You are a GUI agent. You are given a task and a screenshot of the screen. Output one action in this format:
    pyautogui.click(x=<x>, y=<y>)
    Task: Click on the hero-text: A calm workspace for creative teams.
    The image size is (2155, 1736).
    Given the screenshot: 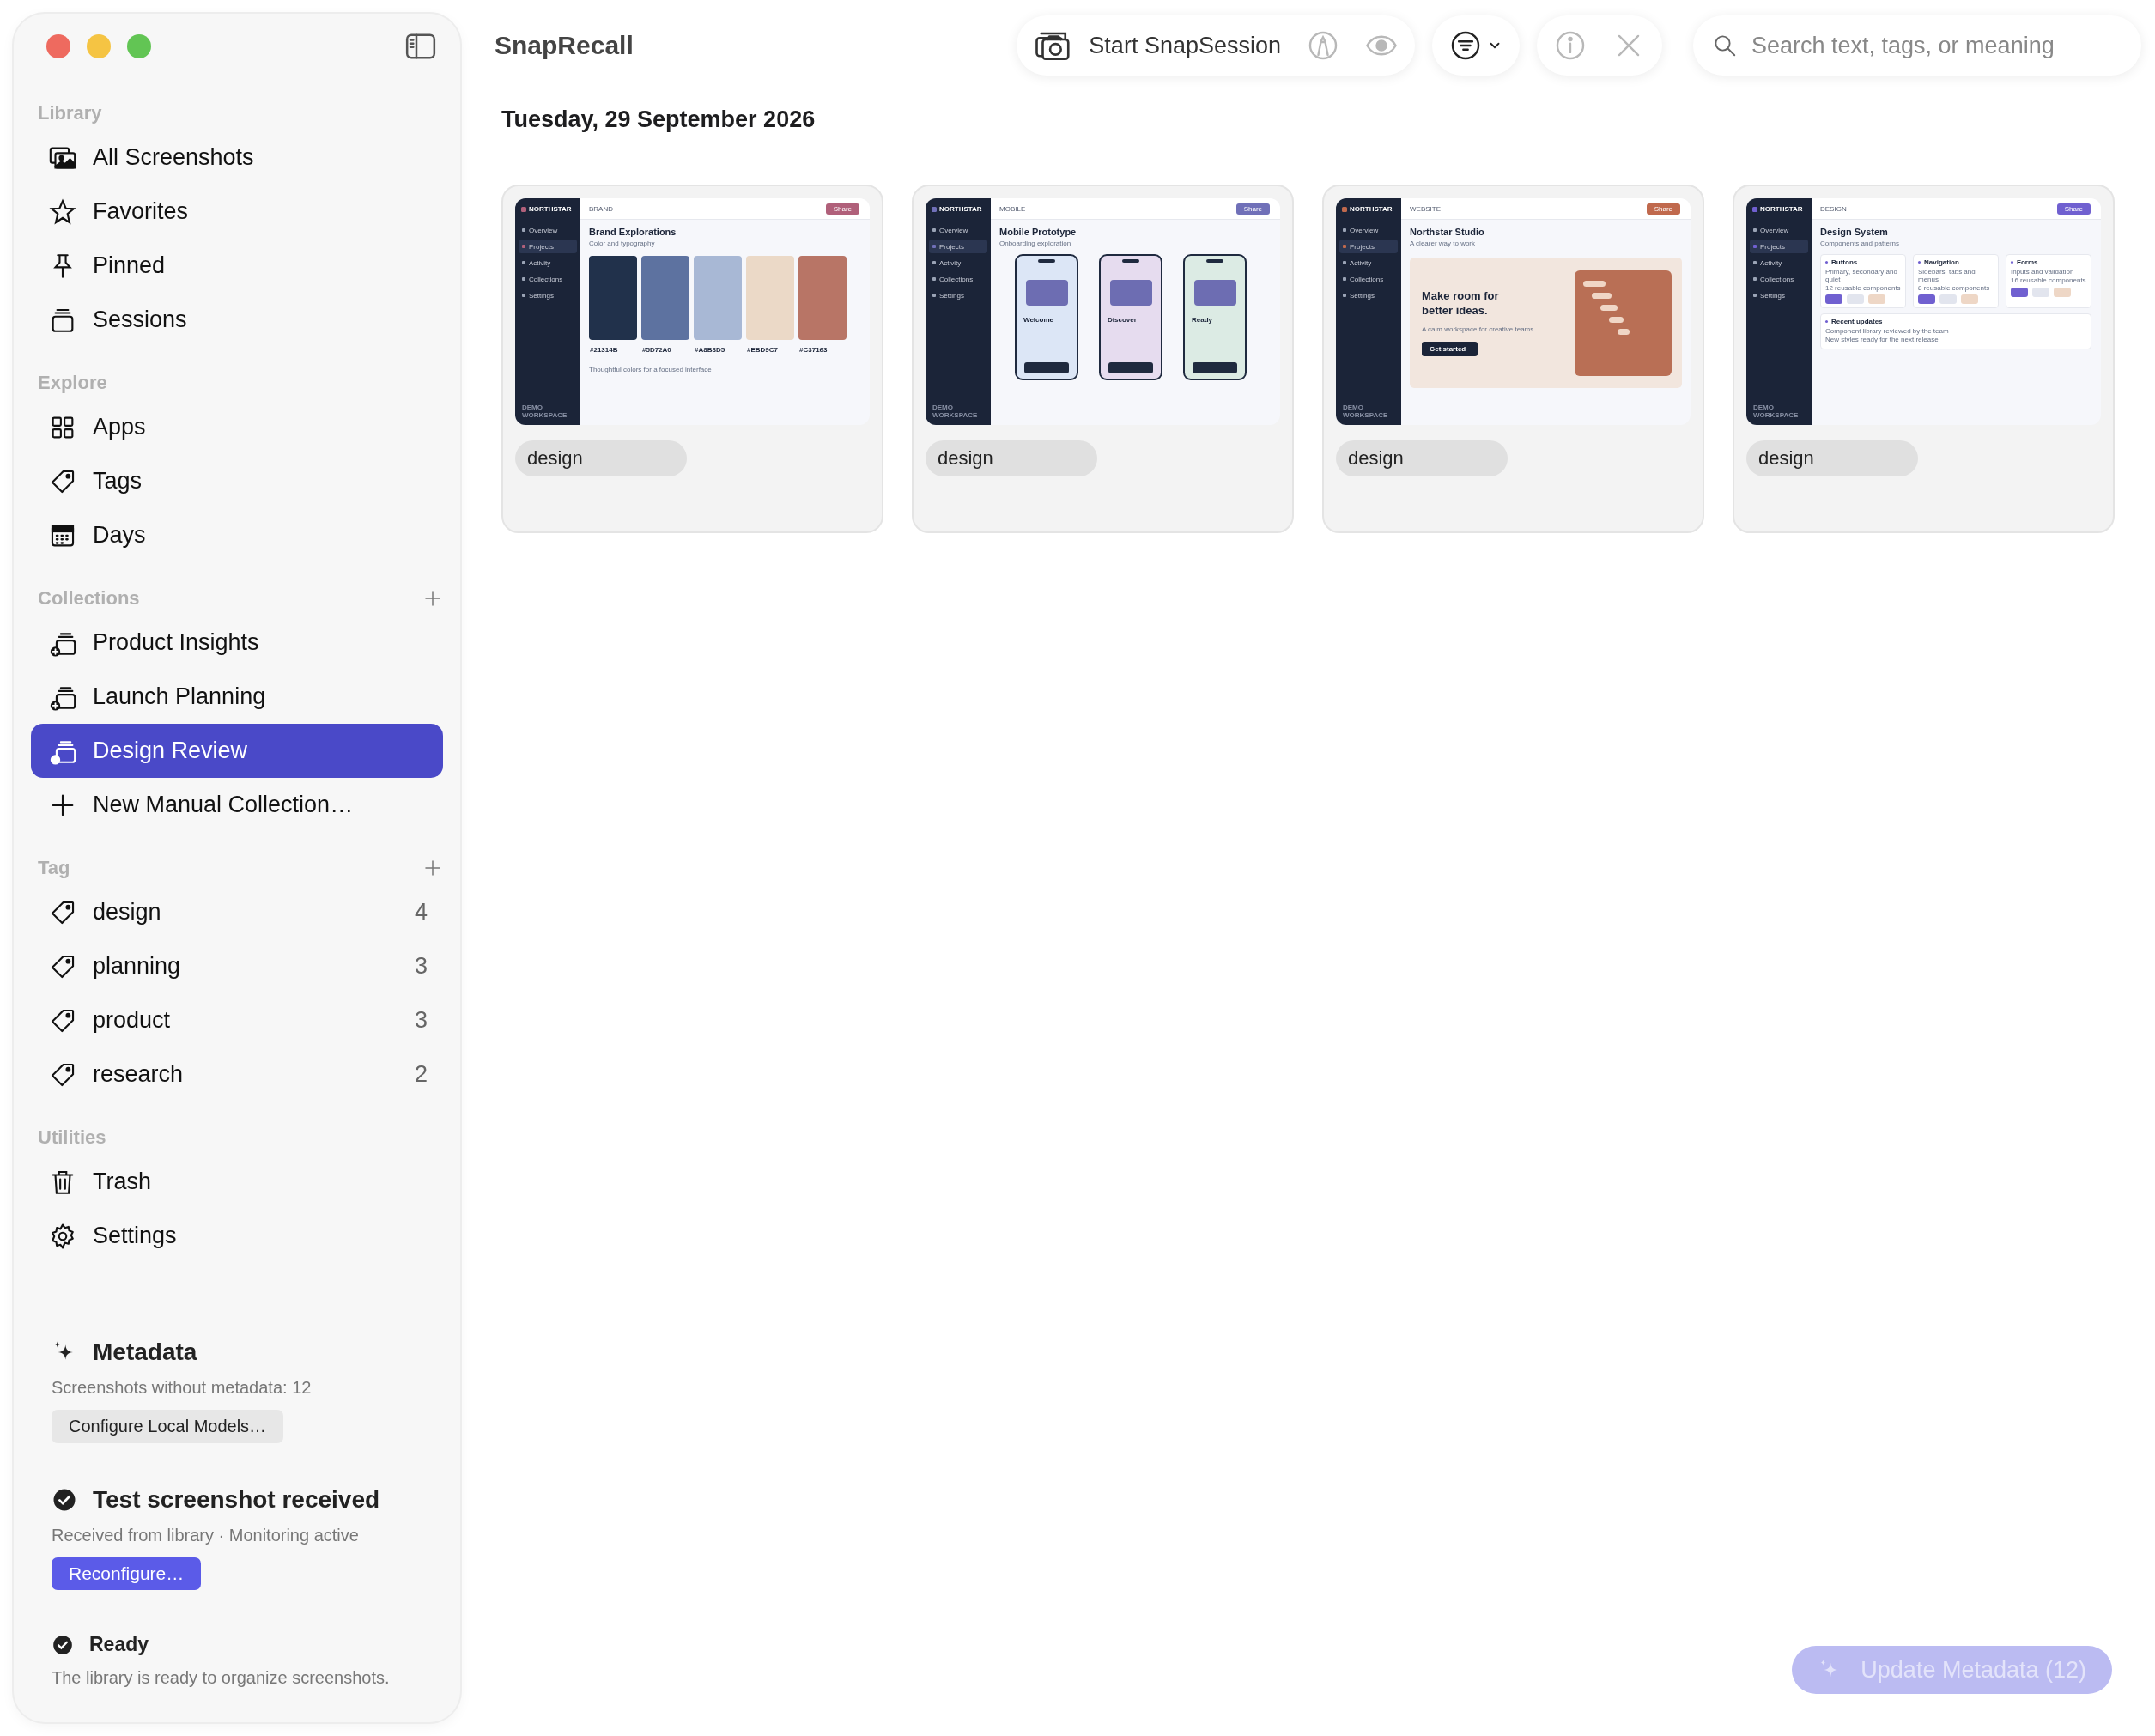 What is the action you would take?
    pyautogui.click(x=1479, y=329)
    